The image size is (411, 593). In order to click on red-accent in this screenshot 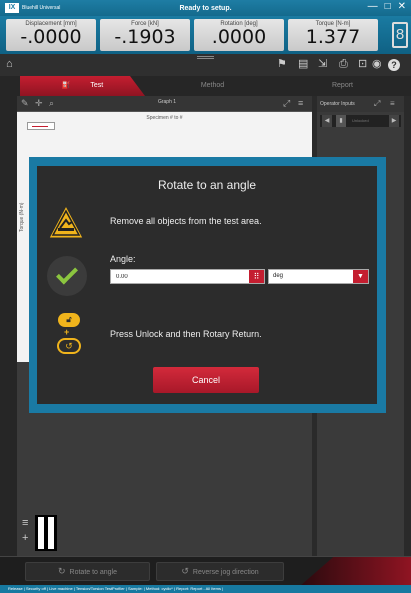, I will do `click(355, 571)`.